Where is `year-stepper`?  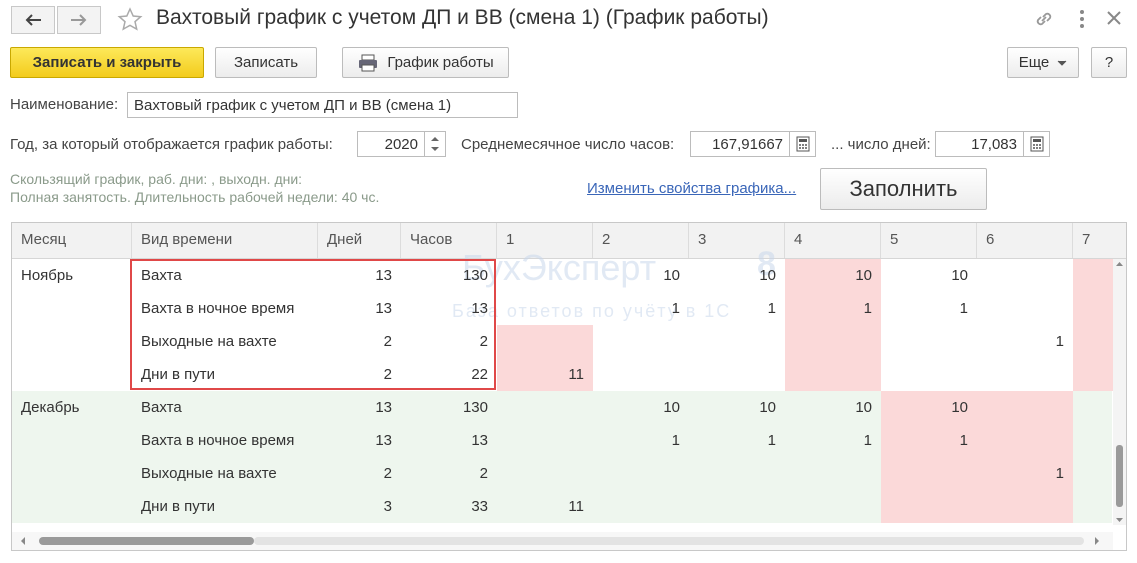
year-stepper is located at coordinates (391, 144).